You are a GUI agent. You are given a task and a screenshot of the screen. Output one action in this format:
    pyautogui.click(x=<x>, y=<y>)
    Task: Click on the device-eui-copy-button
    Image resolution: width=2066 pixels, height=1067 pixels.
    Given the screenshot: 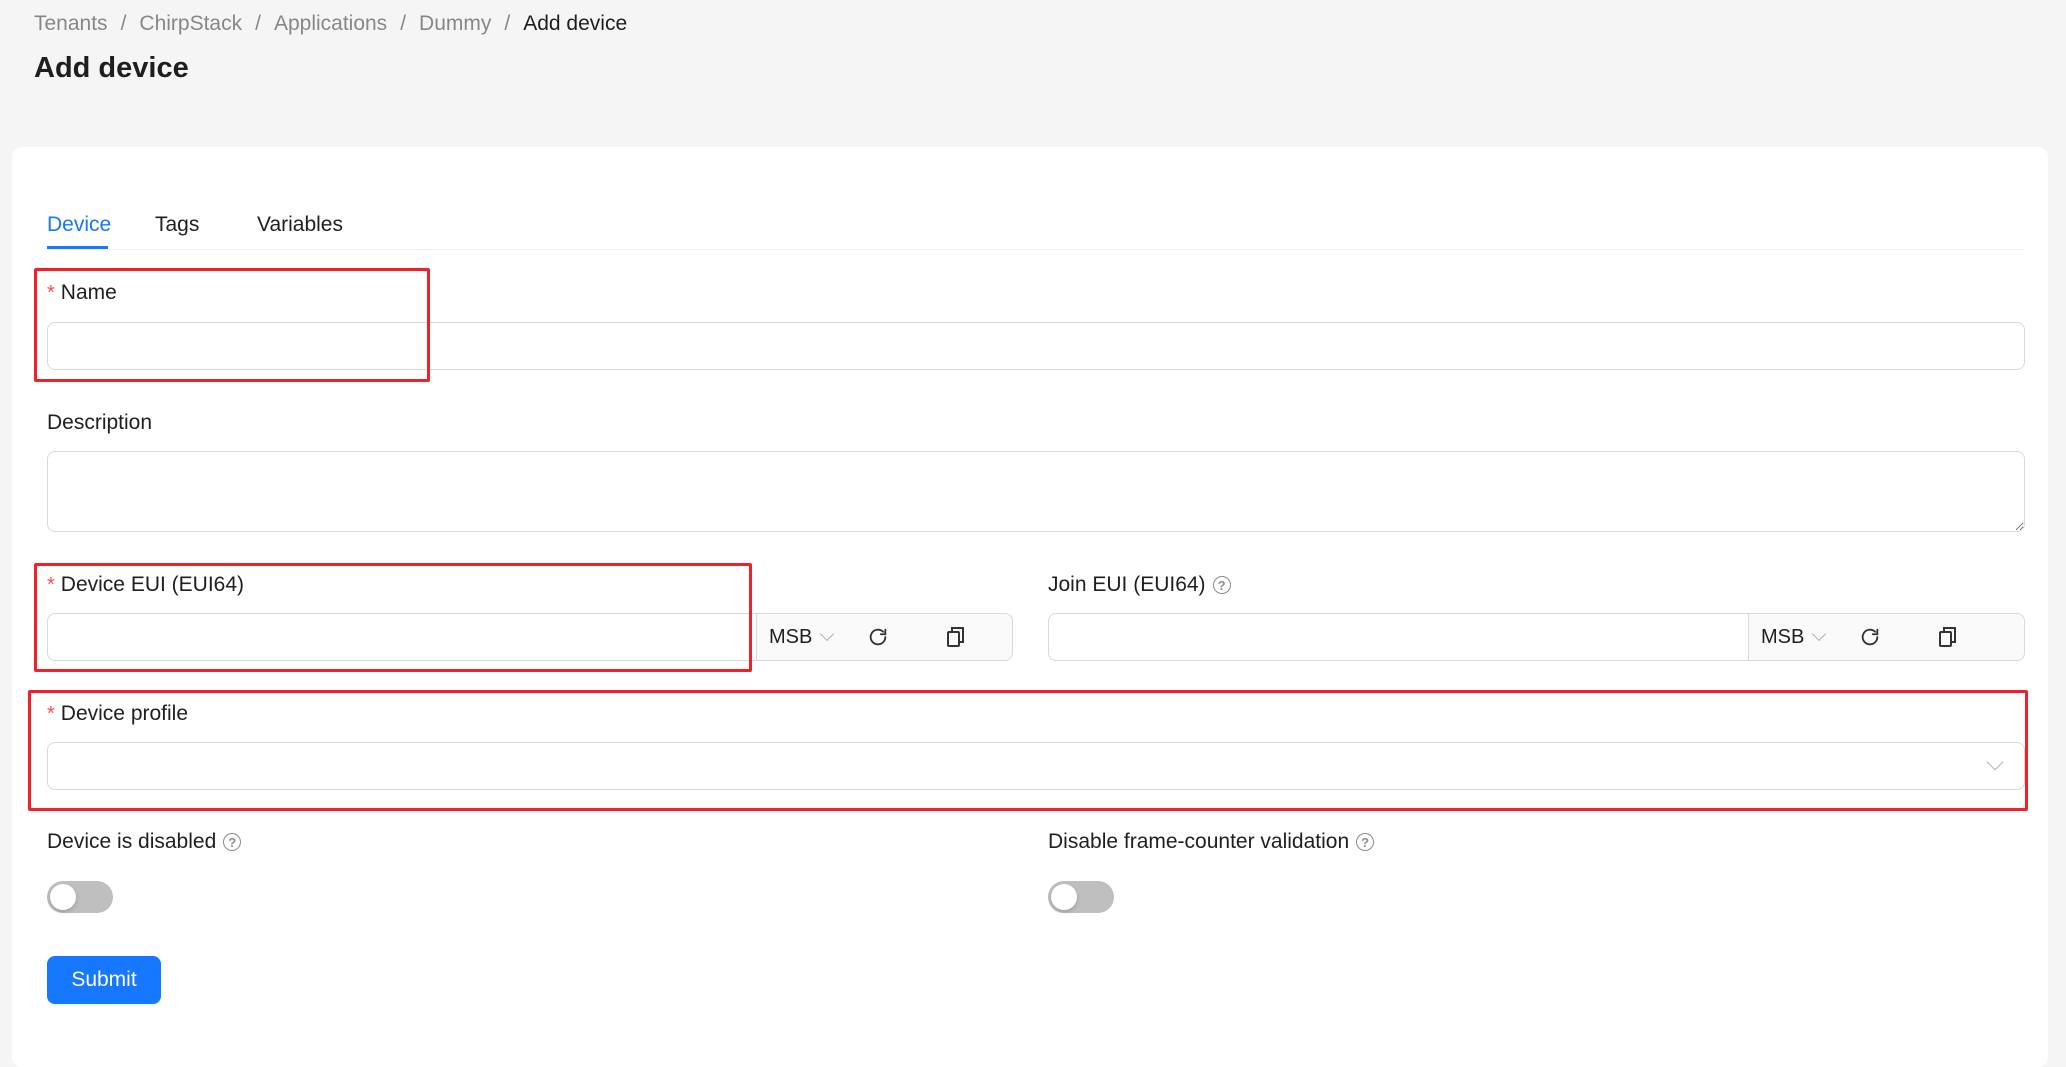 What is the action you would take?
    pyautogui.click(x=956, y=637)
    